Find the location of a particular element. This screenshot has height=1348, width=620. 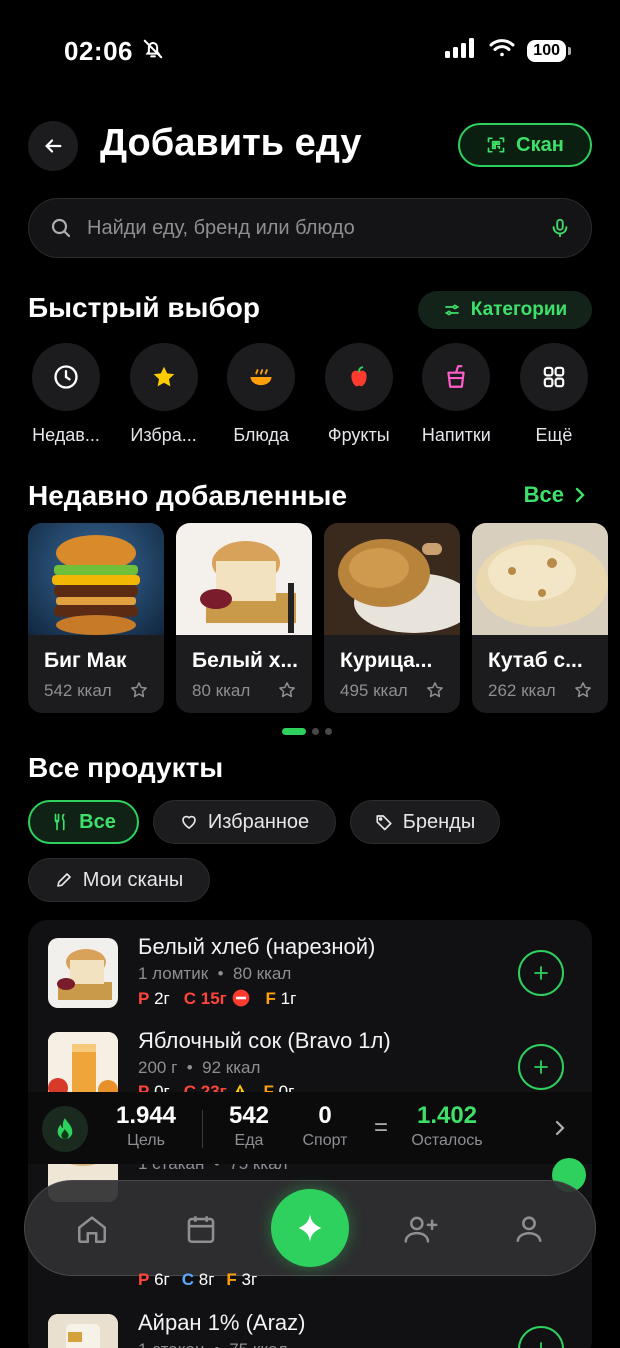

quick-item-label: Напитки is located at coordinates (456, 435).